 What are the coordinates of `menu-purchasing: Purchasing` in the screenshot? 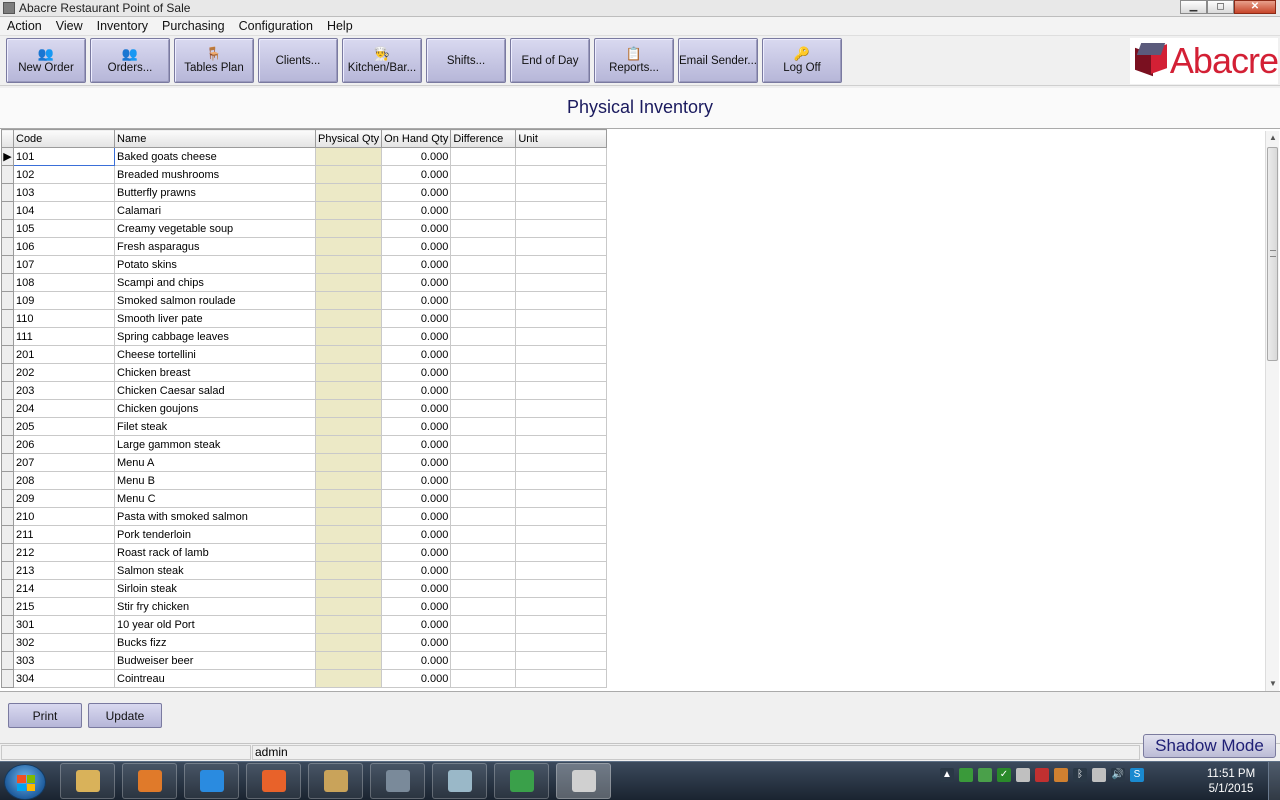 It's located at (193, 26).